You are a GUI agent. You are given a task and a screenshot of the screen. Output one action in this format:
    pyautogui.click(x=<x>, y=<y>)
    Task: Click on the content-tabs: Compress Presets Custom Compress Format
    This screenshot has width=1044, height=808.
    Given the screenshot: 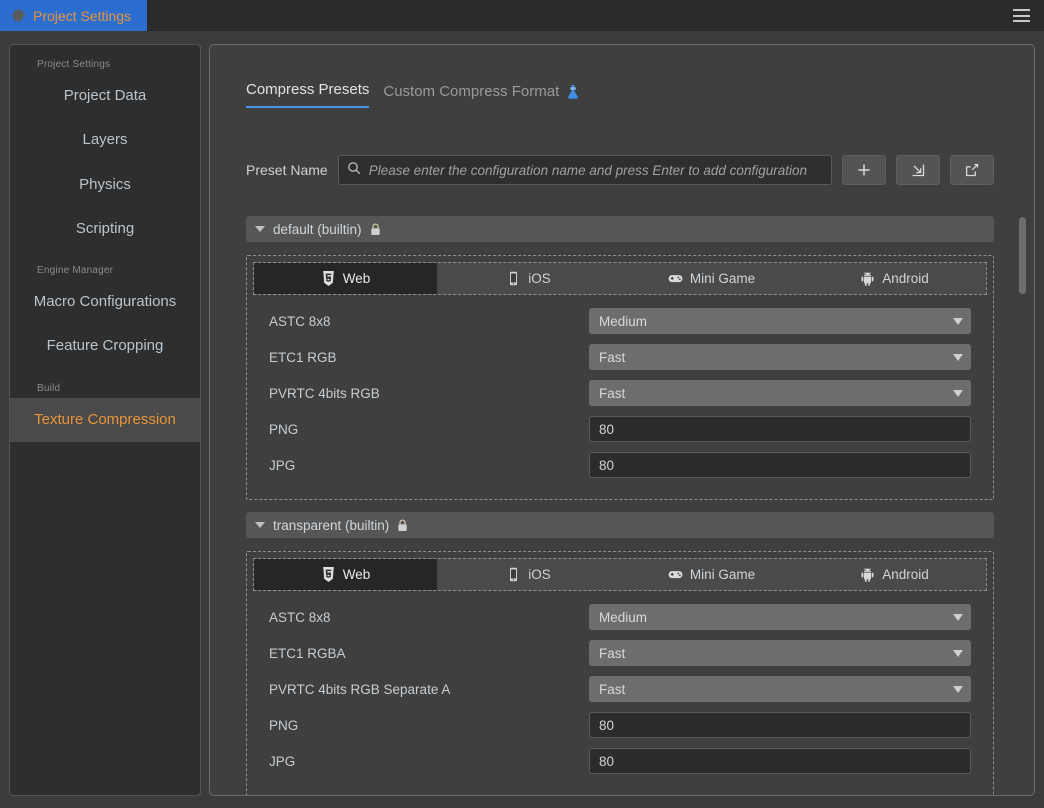 What is the action you would take?
    pyautogui.click(x=413, y=94)
    